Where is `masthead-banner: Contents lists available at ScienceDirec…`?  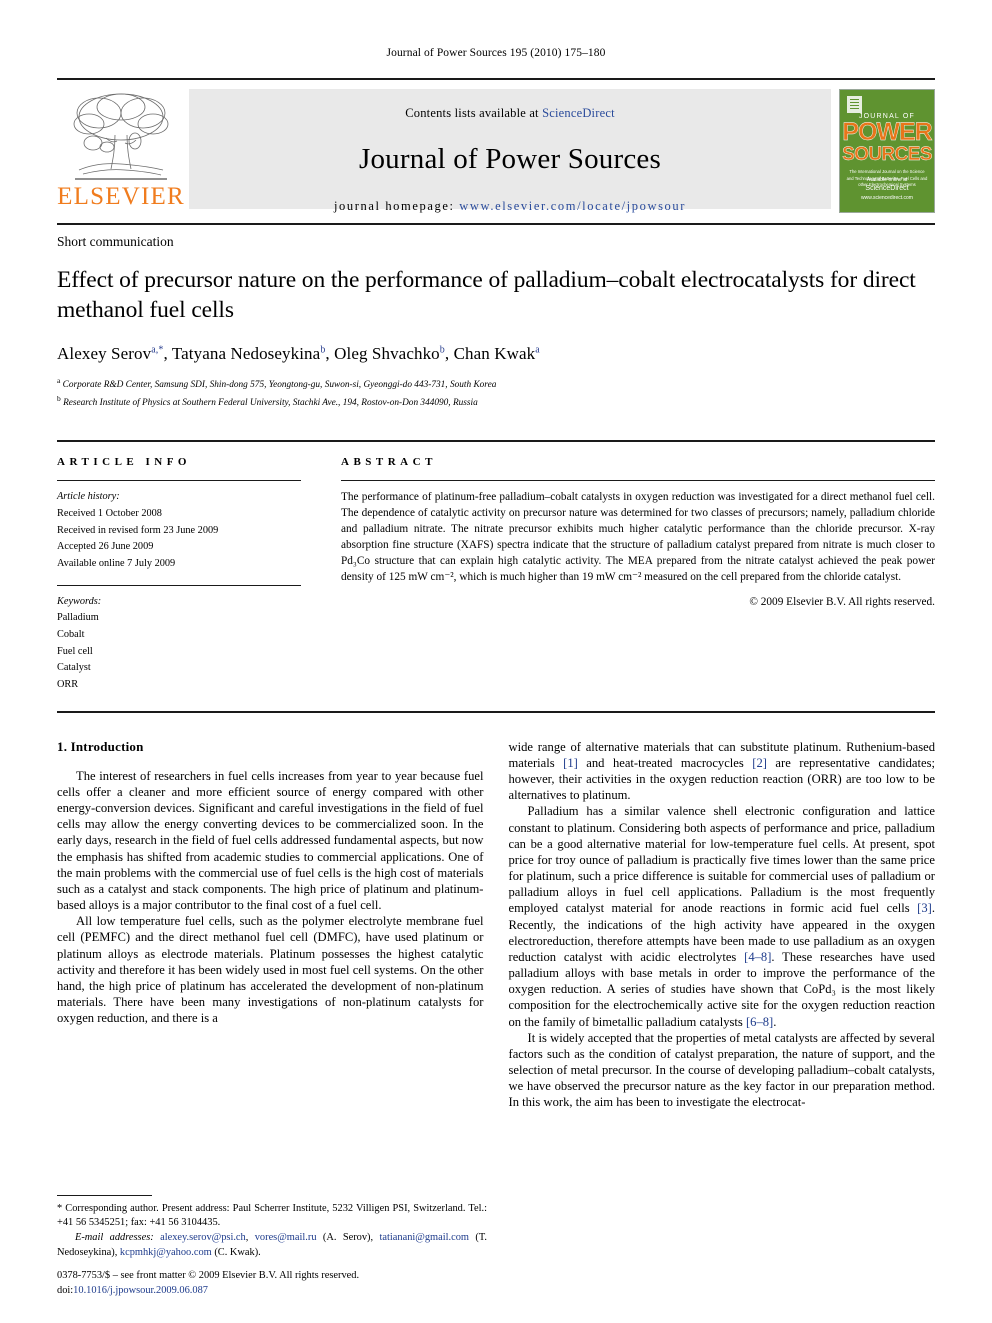
masthead-banner: Contents lists available at ScienceDirec… is located at coordinates (510, 151).